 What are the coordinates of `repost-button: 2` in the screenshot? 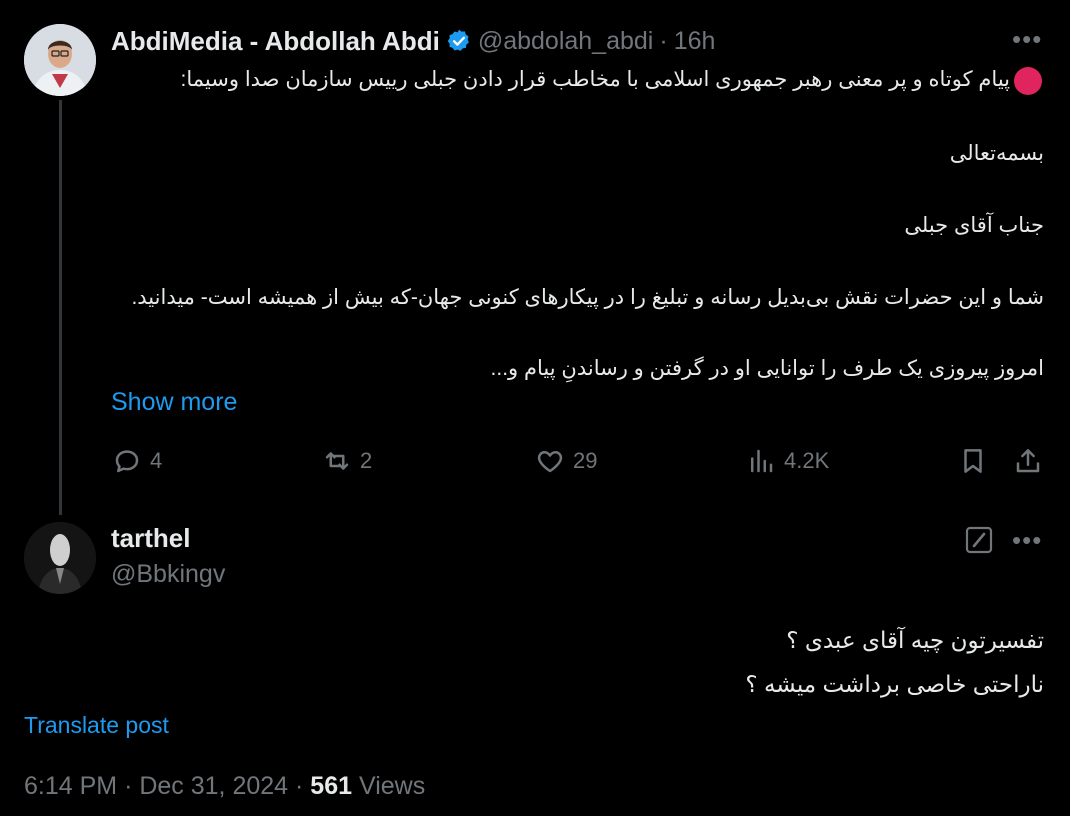 It's located at (347, 461).